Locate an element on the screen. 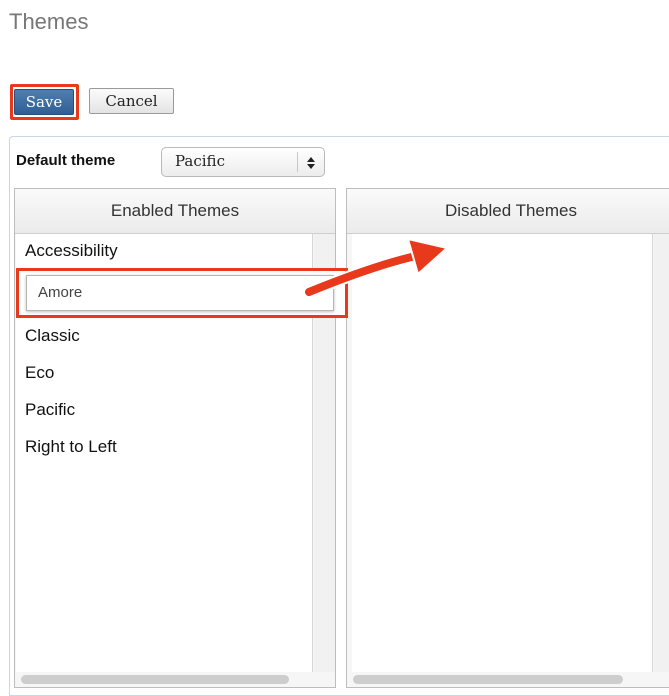  enabled-themes-header: Enabled Themes is located at coordinates (175, 211).